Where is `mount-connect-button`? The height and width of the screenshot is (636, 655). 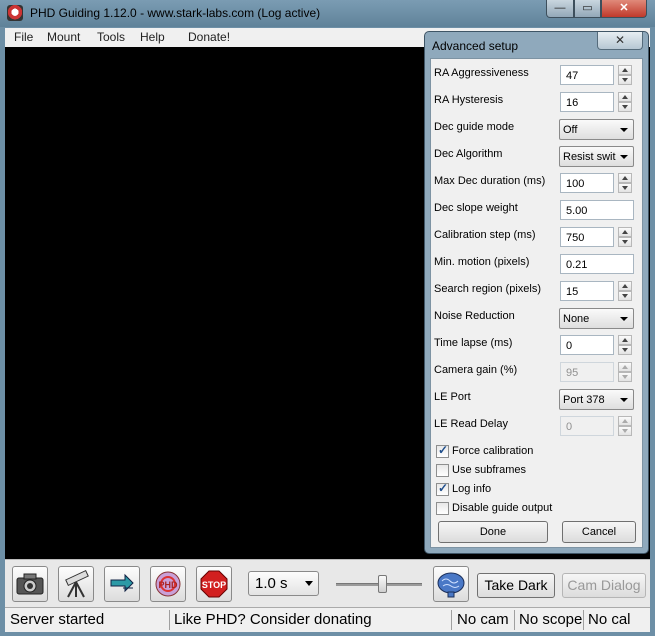 mount-connect-button is located at coordinates (76, 584).